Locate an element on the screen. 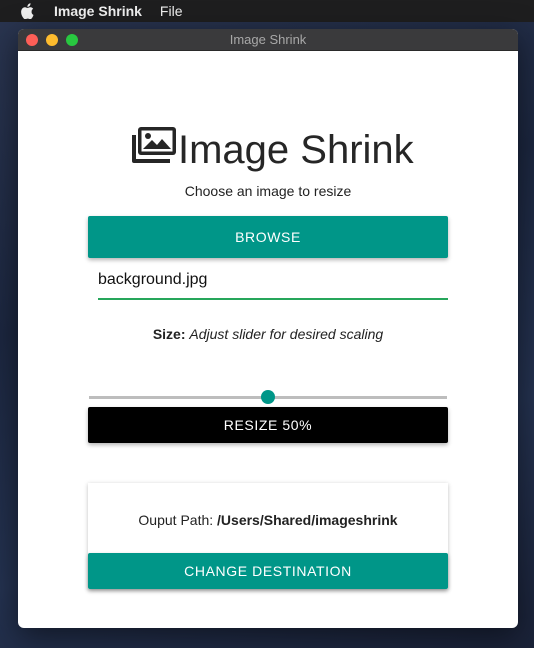 The width and height of the screenshot is (534, 648). slider-thumb is located at coordinates (268, 397).